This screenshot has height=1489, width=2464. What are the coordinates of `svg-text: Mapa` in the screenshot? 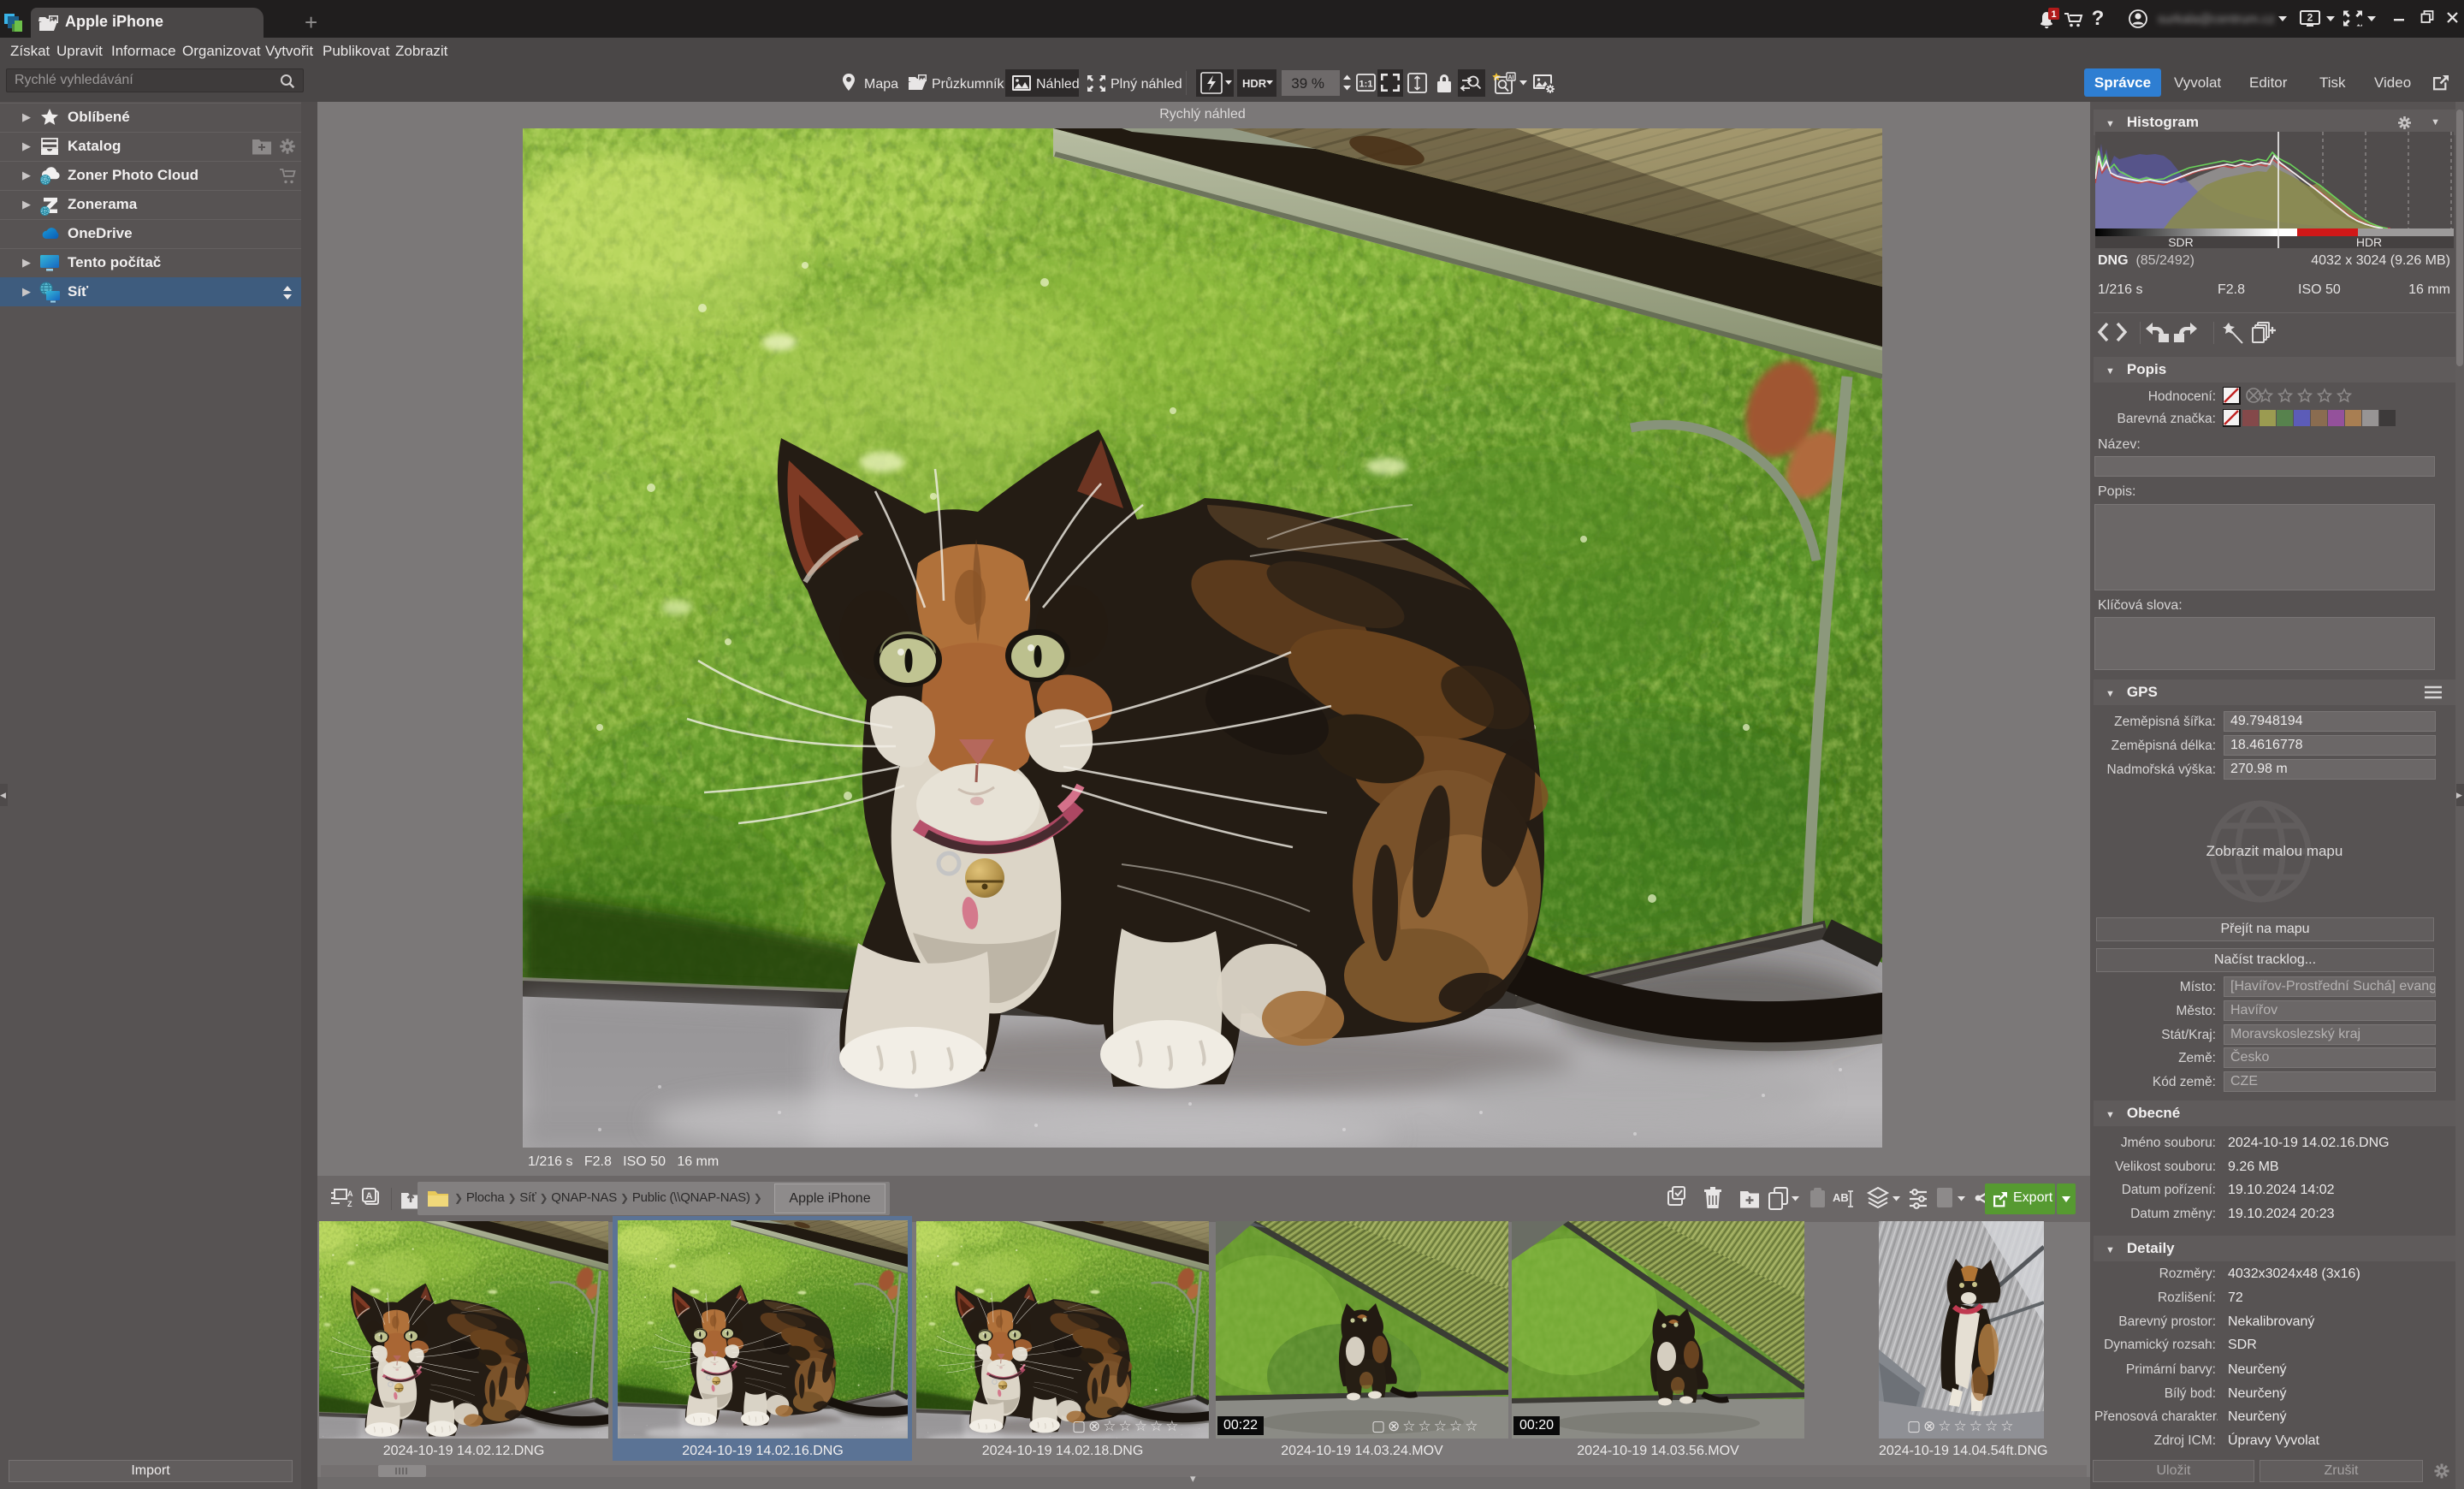 It's located at (881, 84).